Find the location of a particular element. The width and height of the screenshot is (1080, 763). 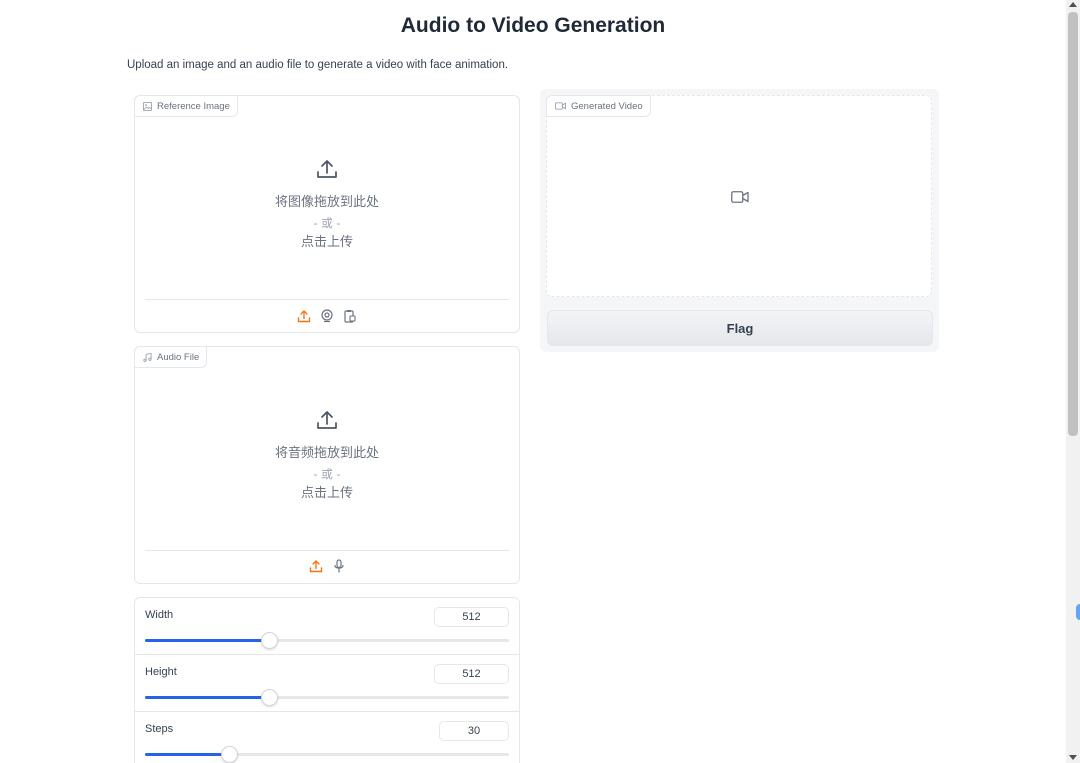

image-source-selector is located at coordinates (327, 316).